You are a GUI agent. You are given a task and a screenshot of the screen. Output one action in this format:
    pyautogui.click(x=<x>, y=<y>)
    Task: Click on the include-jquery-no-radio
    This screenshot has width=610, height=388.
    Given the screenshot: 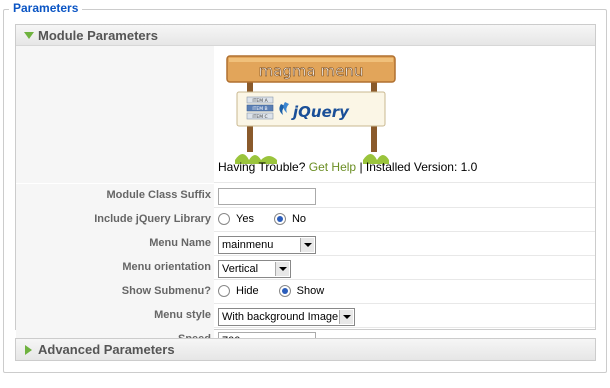 What is the action you would take?
    pyautogui.click(x=279, y=219)
    